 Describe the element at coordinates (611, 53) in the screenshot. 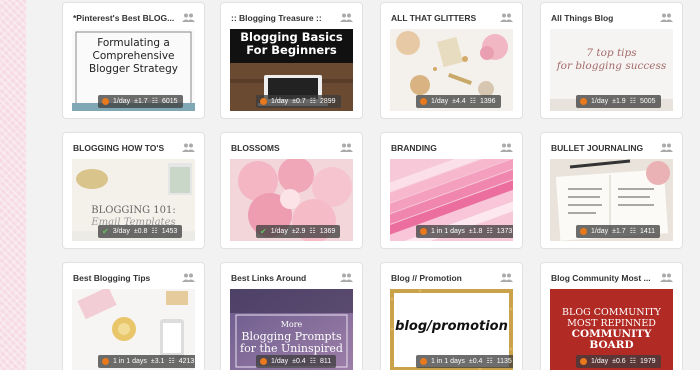

I see `thumbnail-text: 7 top tips` at that location.